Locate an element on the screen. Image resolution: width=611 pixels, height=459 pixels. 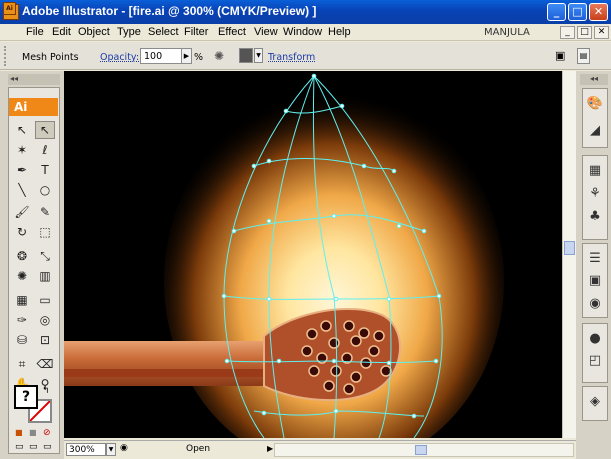
horizontal-scroll-thumb is located at coordinates (421, 450).